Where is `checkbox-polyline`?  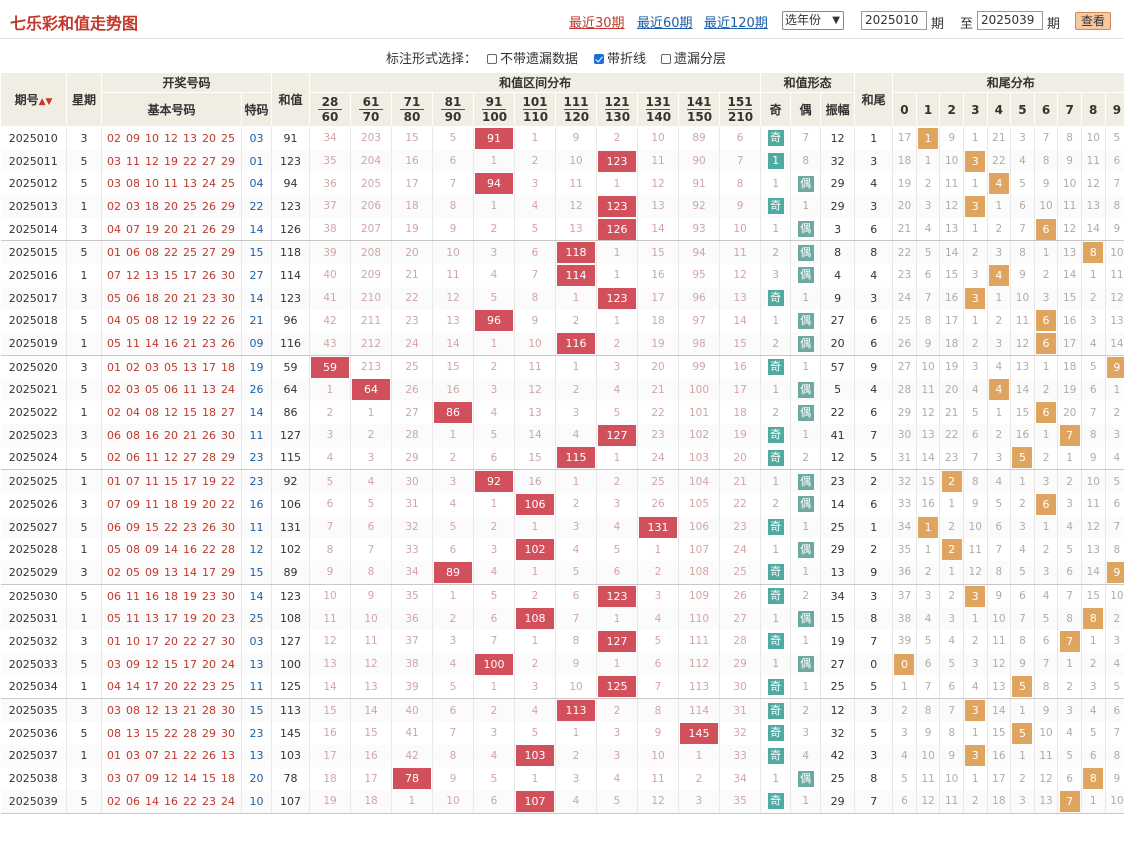
checkbox-polyline is located at coordinates (599, 59).